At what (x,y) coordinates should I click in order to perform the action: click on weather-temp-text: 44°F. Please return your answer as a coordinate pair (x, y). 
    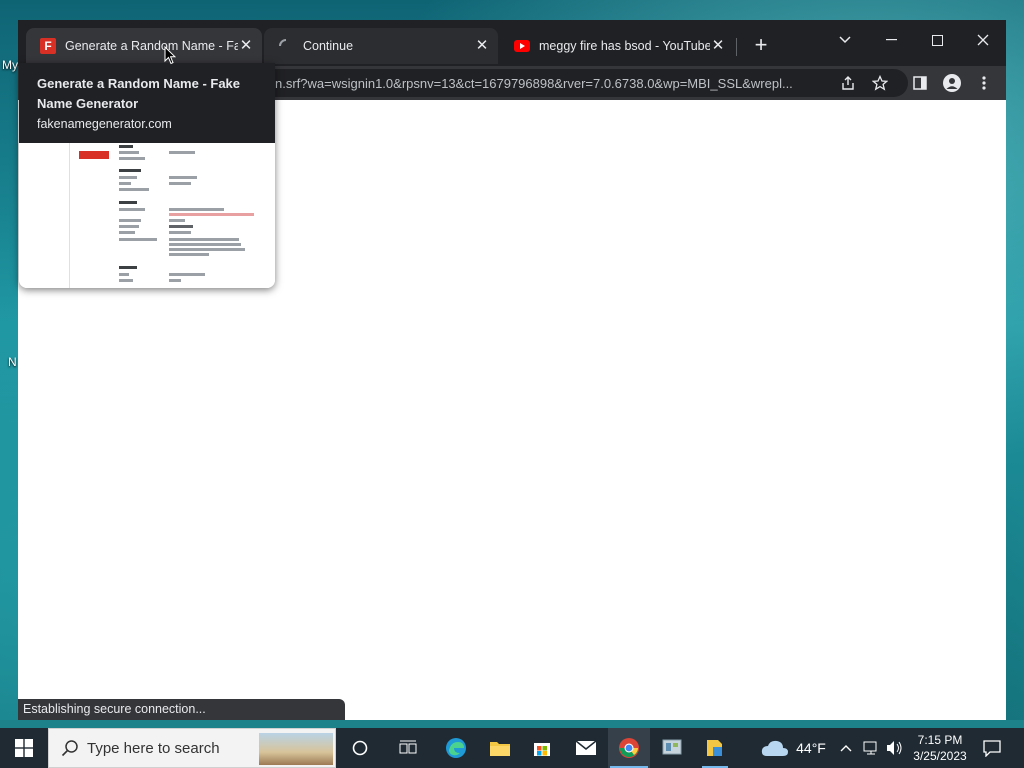
    Looking at the image, I should click on (811, 748).